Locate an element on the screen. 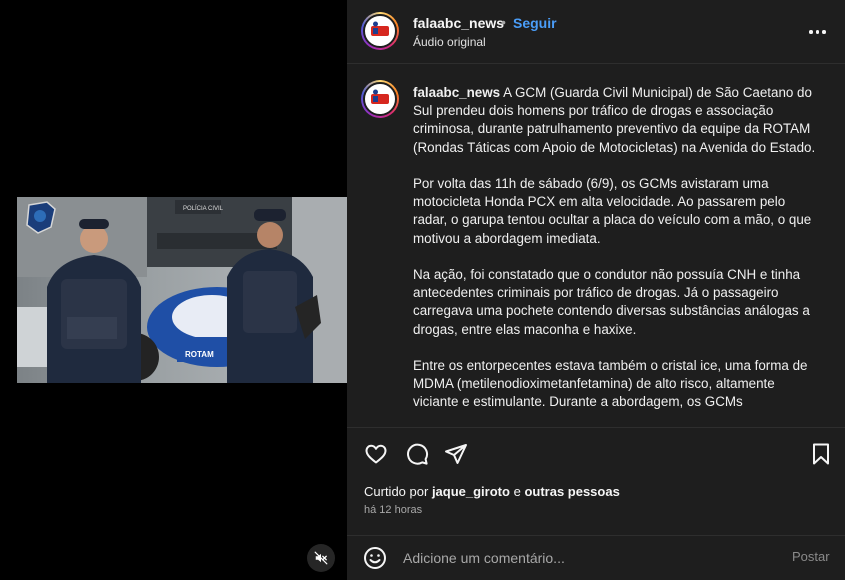  mute-toggle-button is located at coordinates (321, 558).